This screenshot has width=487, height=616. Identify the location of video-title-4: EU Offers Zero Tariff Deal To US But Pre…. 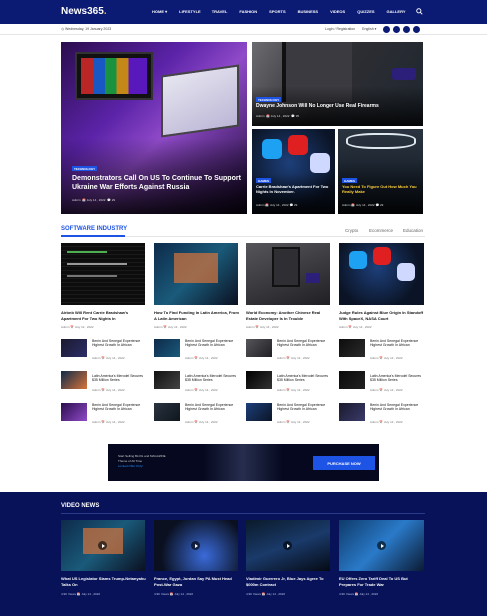
(382, 581).